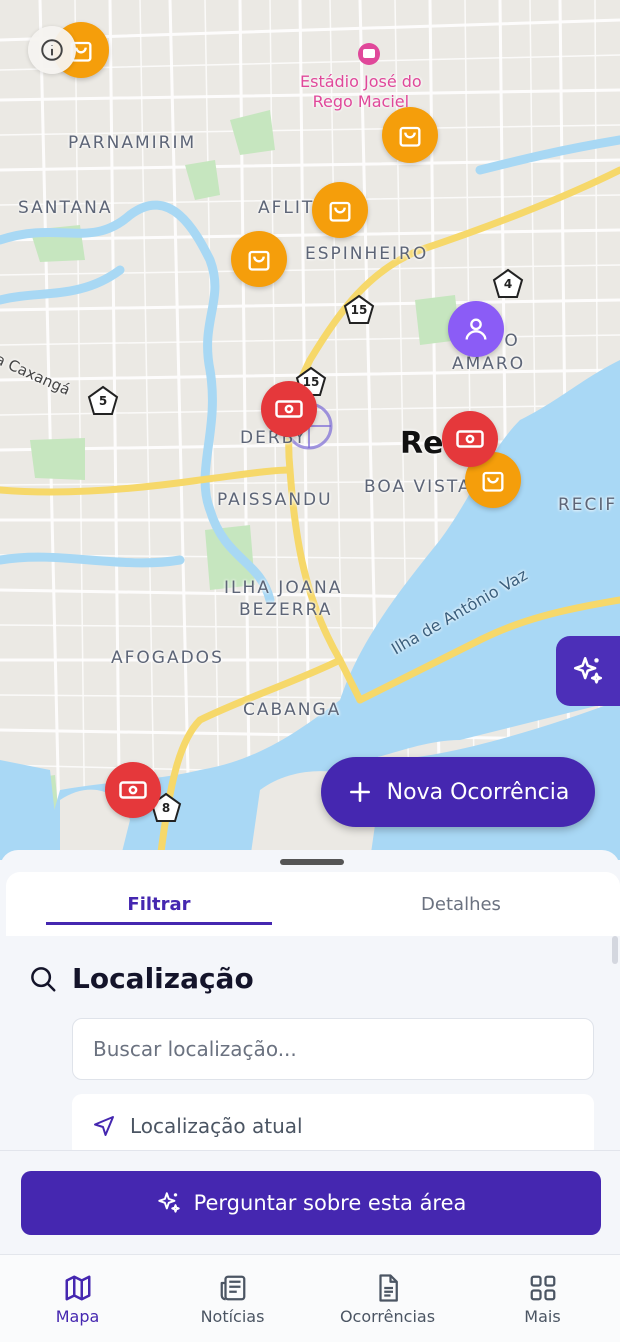  I want to click on area-label-parnamirim: PARNAMIRIM, so click(132, 143).